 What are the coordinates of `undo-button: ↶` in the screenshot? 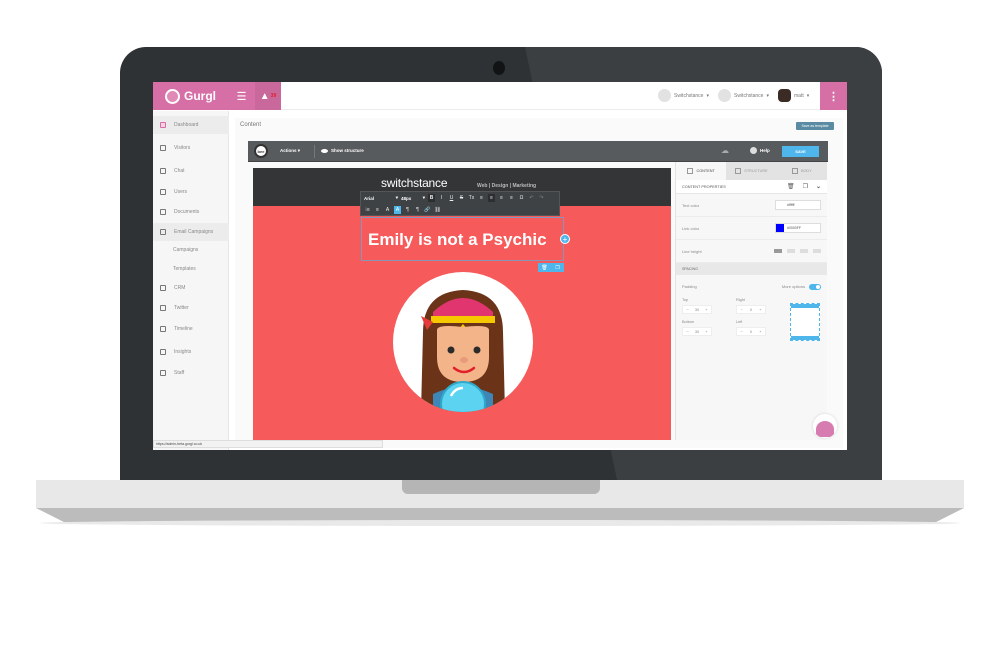 It's located at (531, 198).